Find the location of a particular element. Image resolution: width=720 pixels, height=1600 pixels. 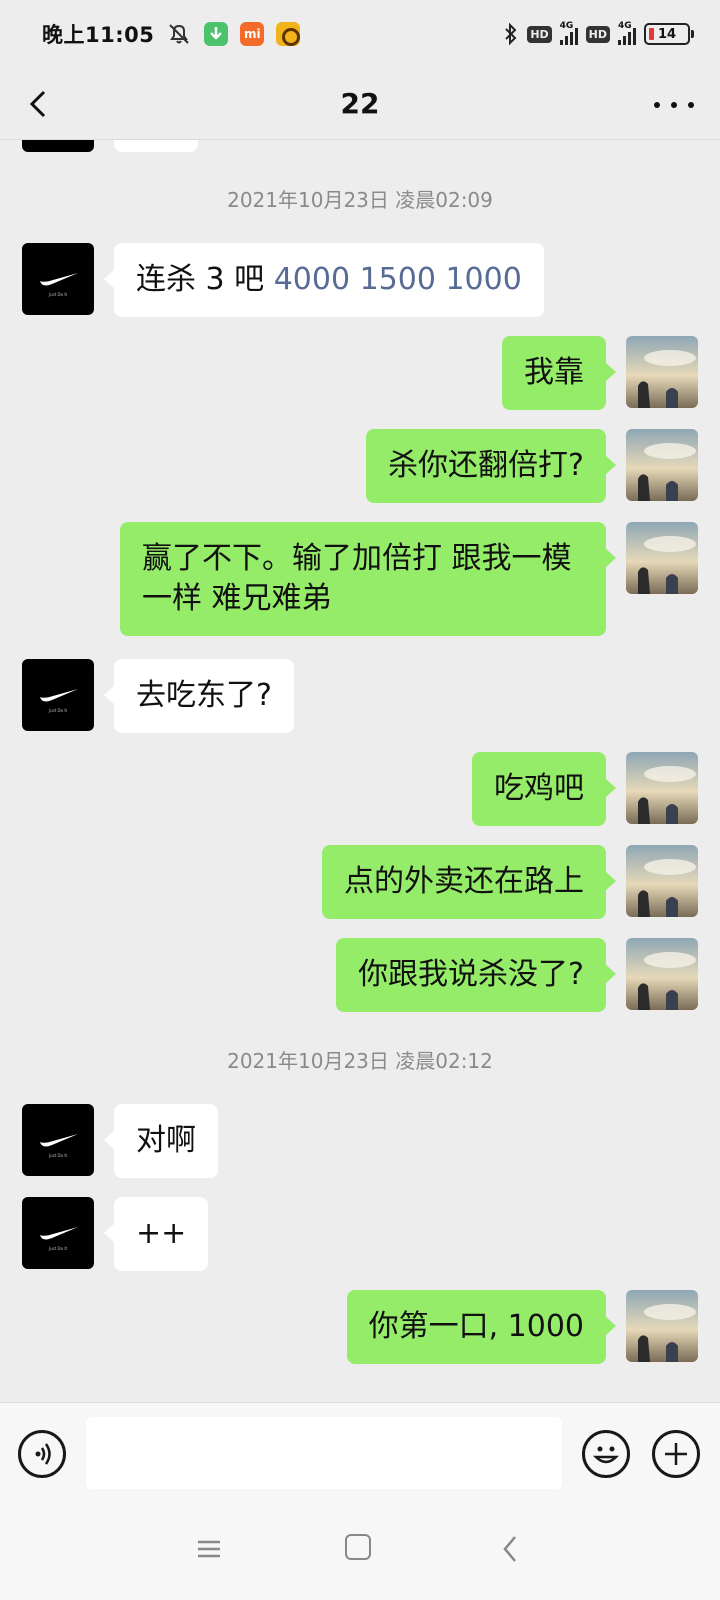

message-text: 去吃东了? is located at coordinates (204, 695).